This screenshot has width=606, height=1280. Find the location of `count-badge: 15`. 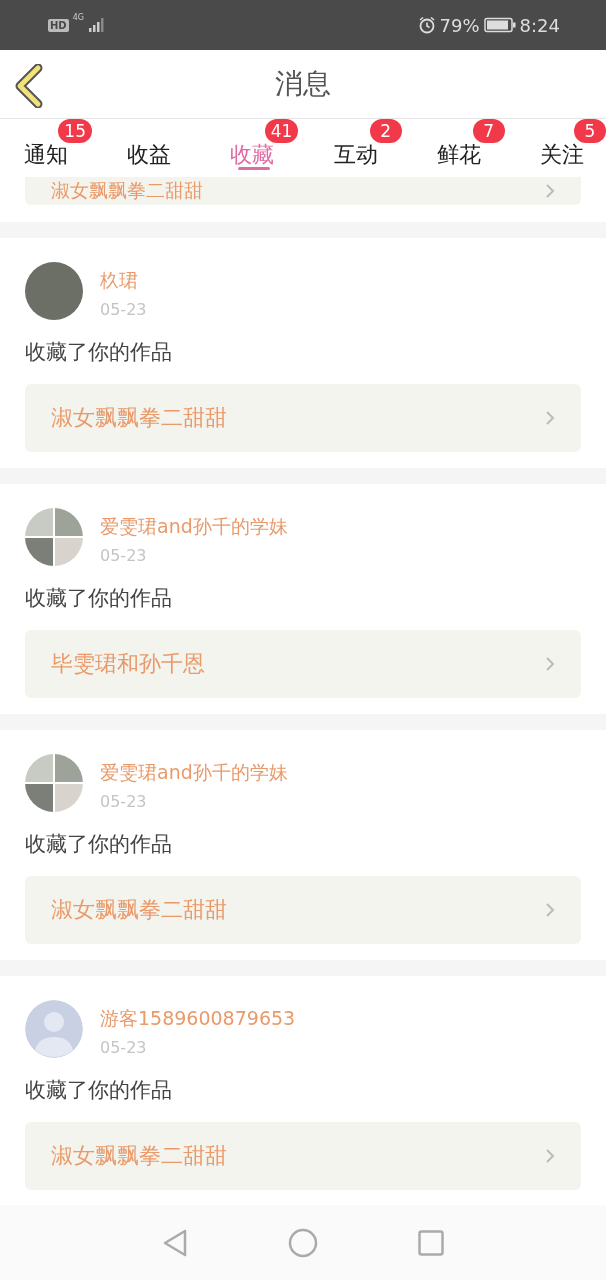

count-badge: 15 is located at coordinates (75, 131).